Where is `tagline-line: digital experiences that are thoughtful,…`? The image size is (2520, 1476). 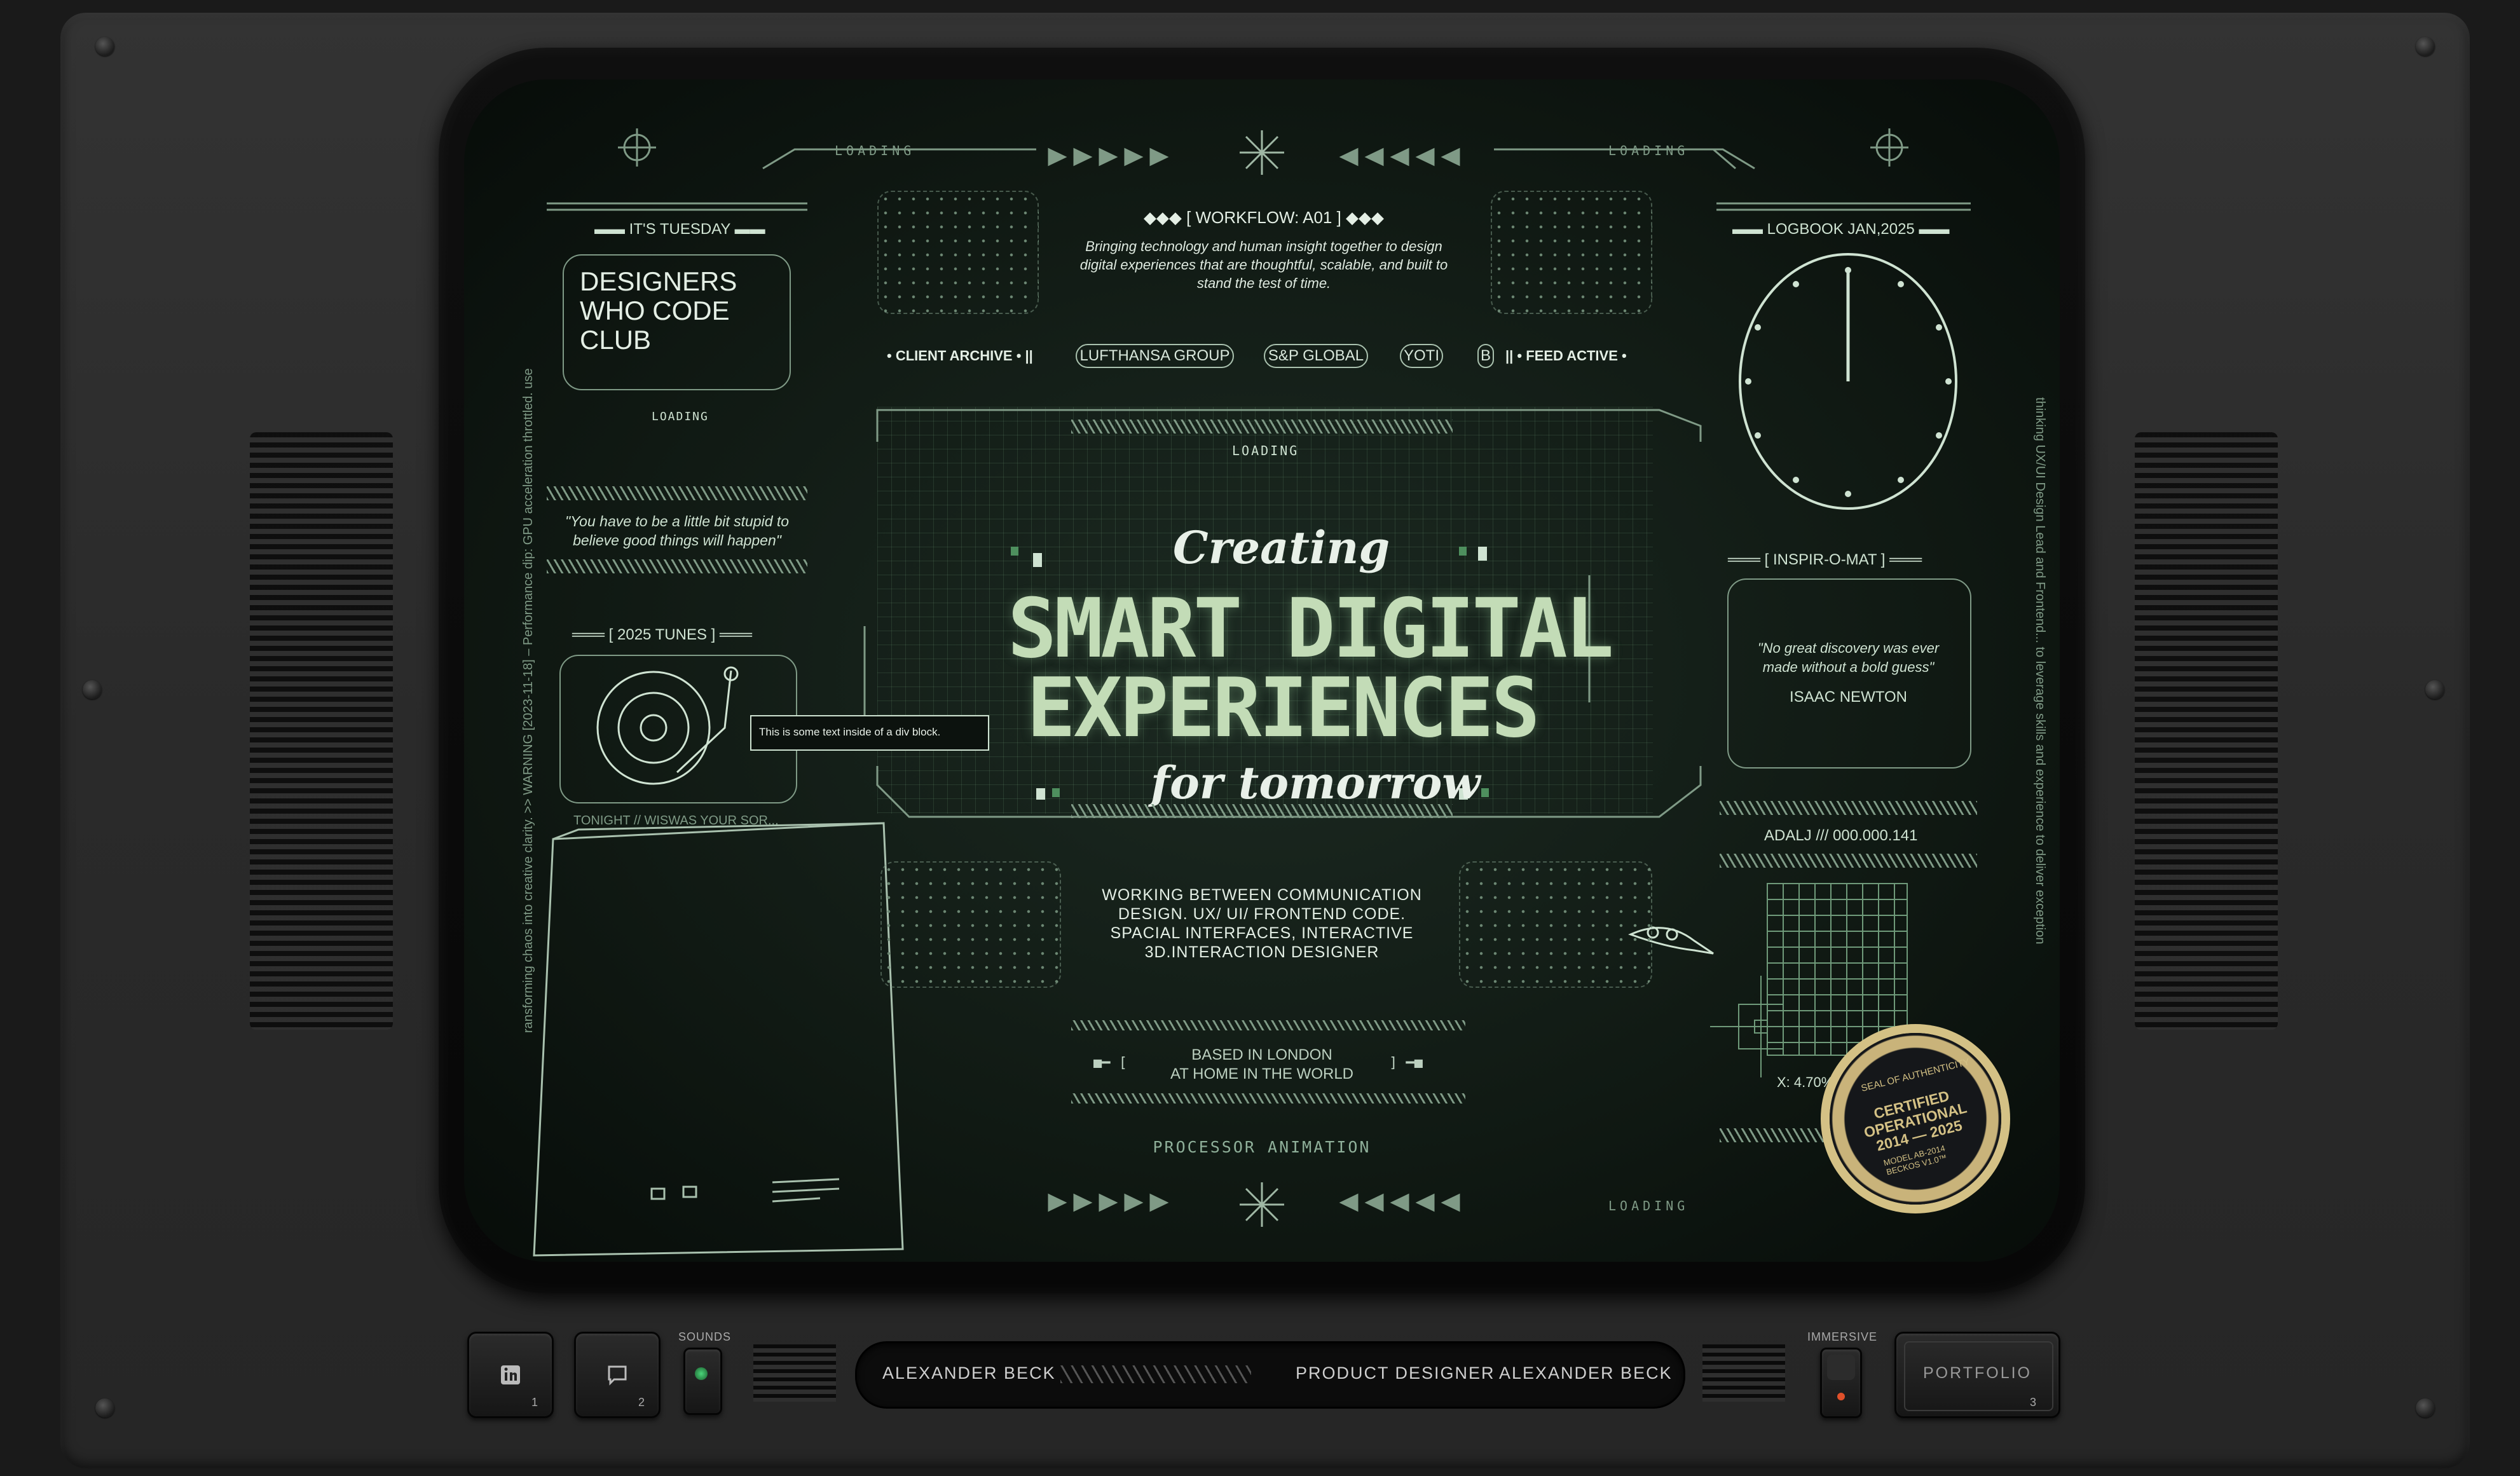 tagline-line: digital experiences that are thoughtful,… is located at coordinates (1263, 265).